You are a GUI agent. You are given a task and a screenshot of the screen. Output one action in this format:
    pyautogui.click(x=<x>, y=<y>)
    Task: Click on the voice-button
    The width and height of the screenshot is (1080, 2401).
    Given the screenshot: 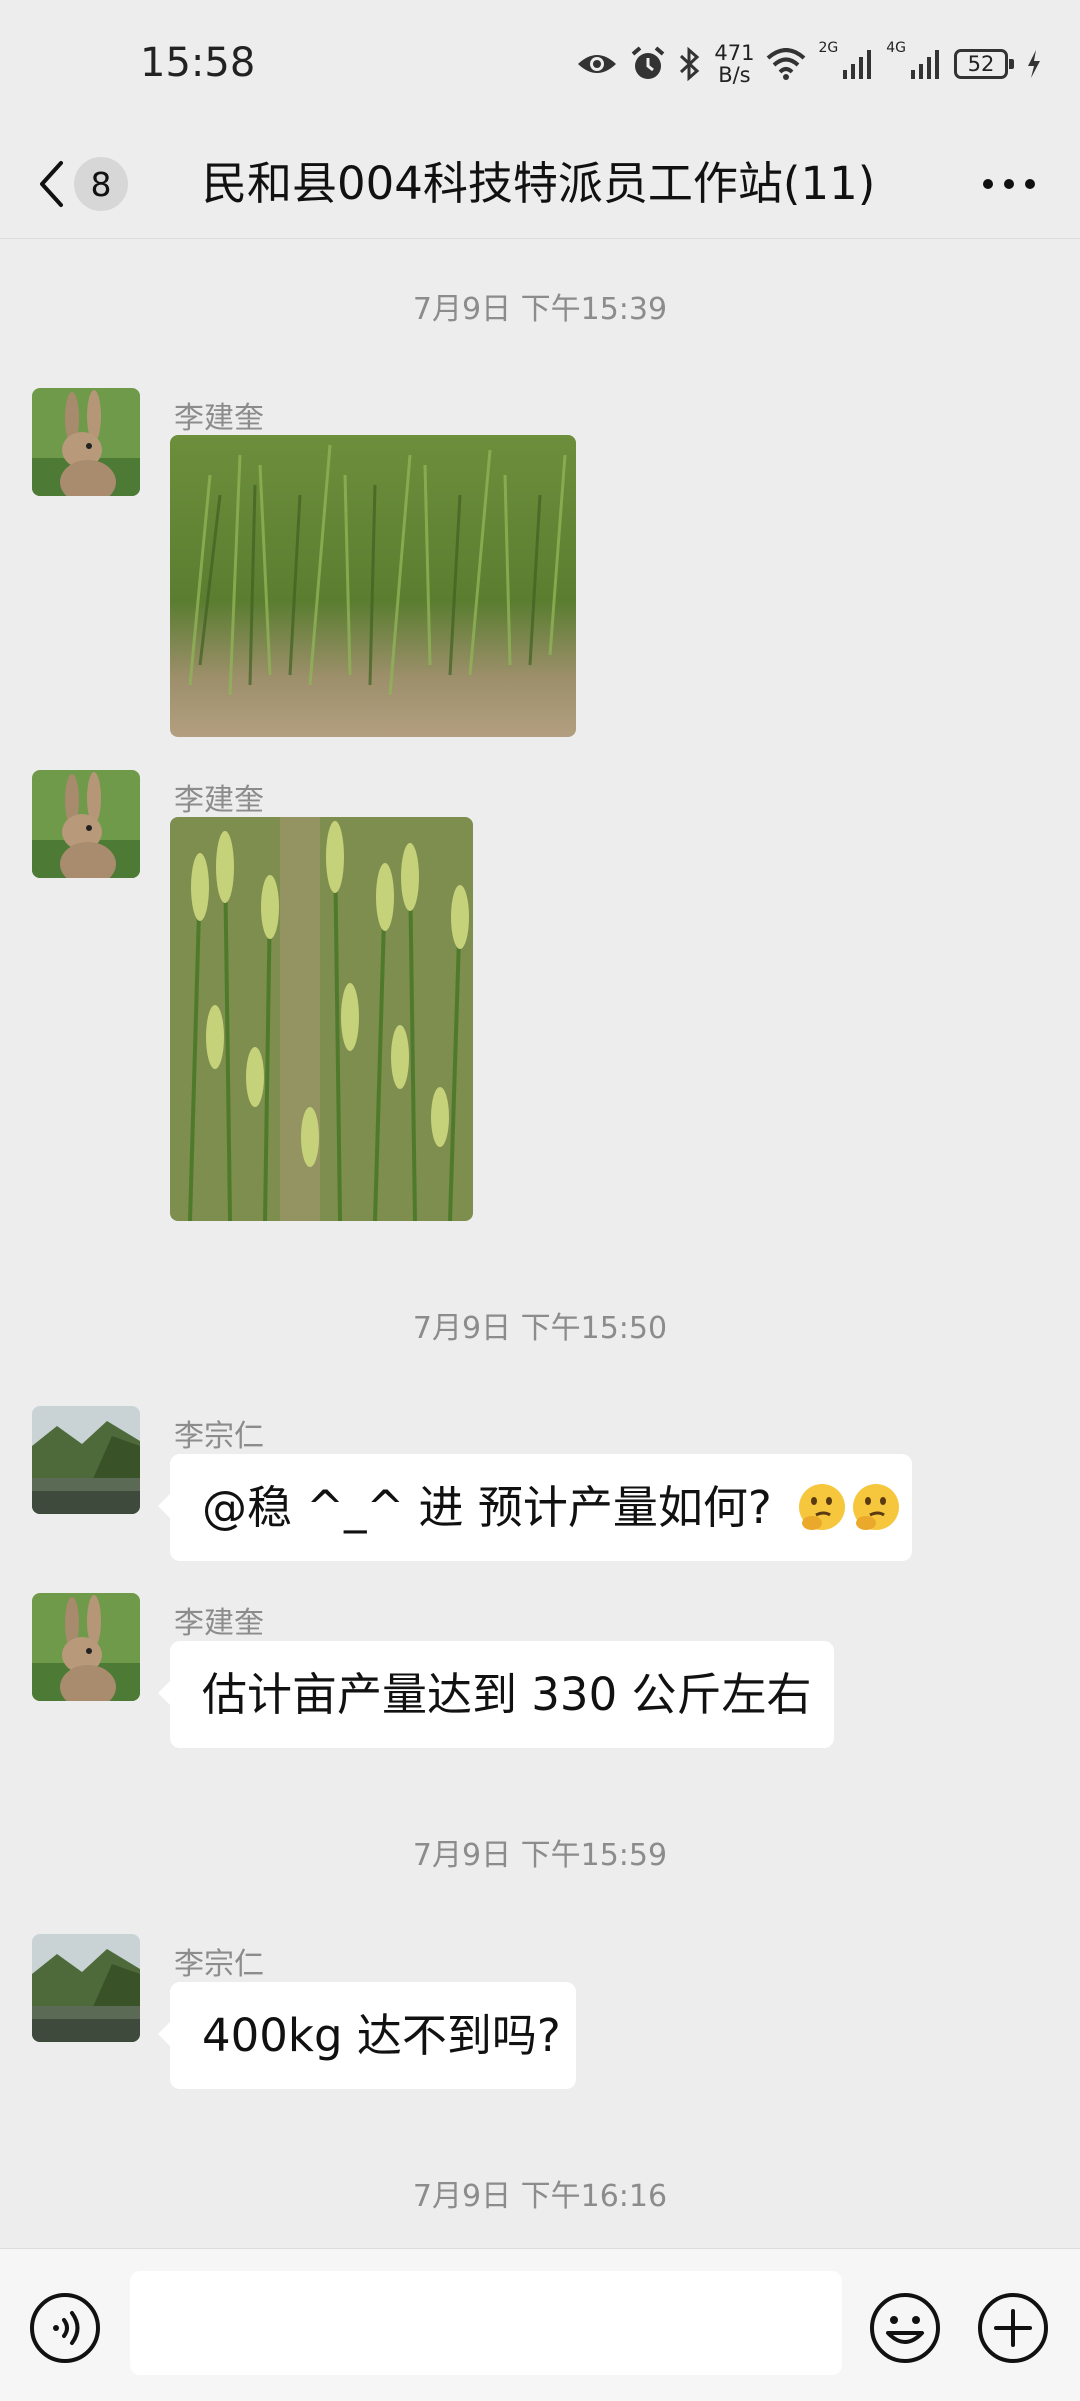 What is the action you would take?
    pyautogui.click(x=65, y=2330)
    